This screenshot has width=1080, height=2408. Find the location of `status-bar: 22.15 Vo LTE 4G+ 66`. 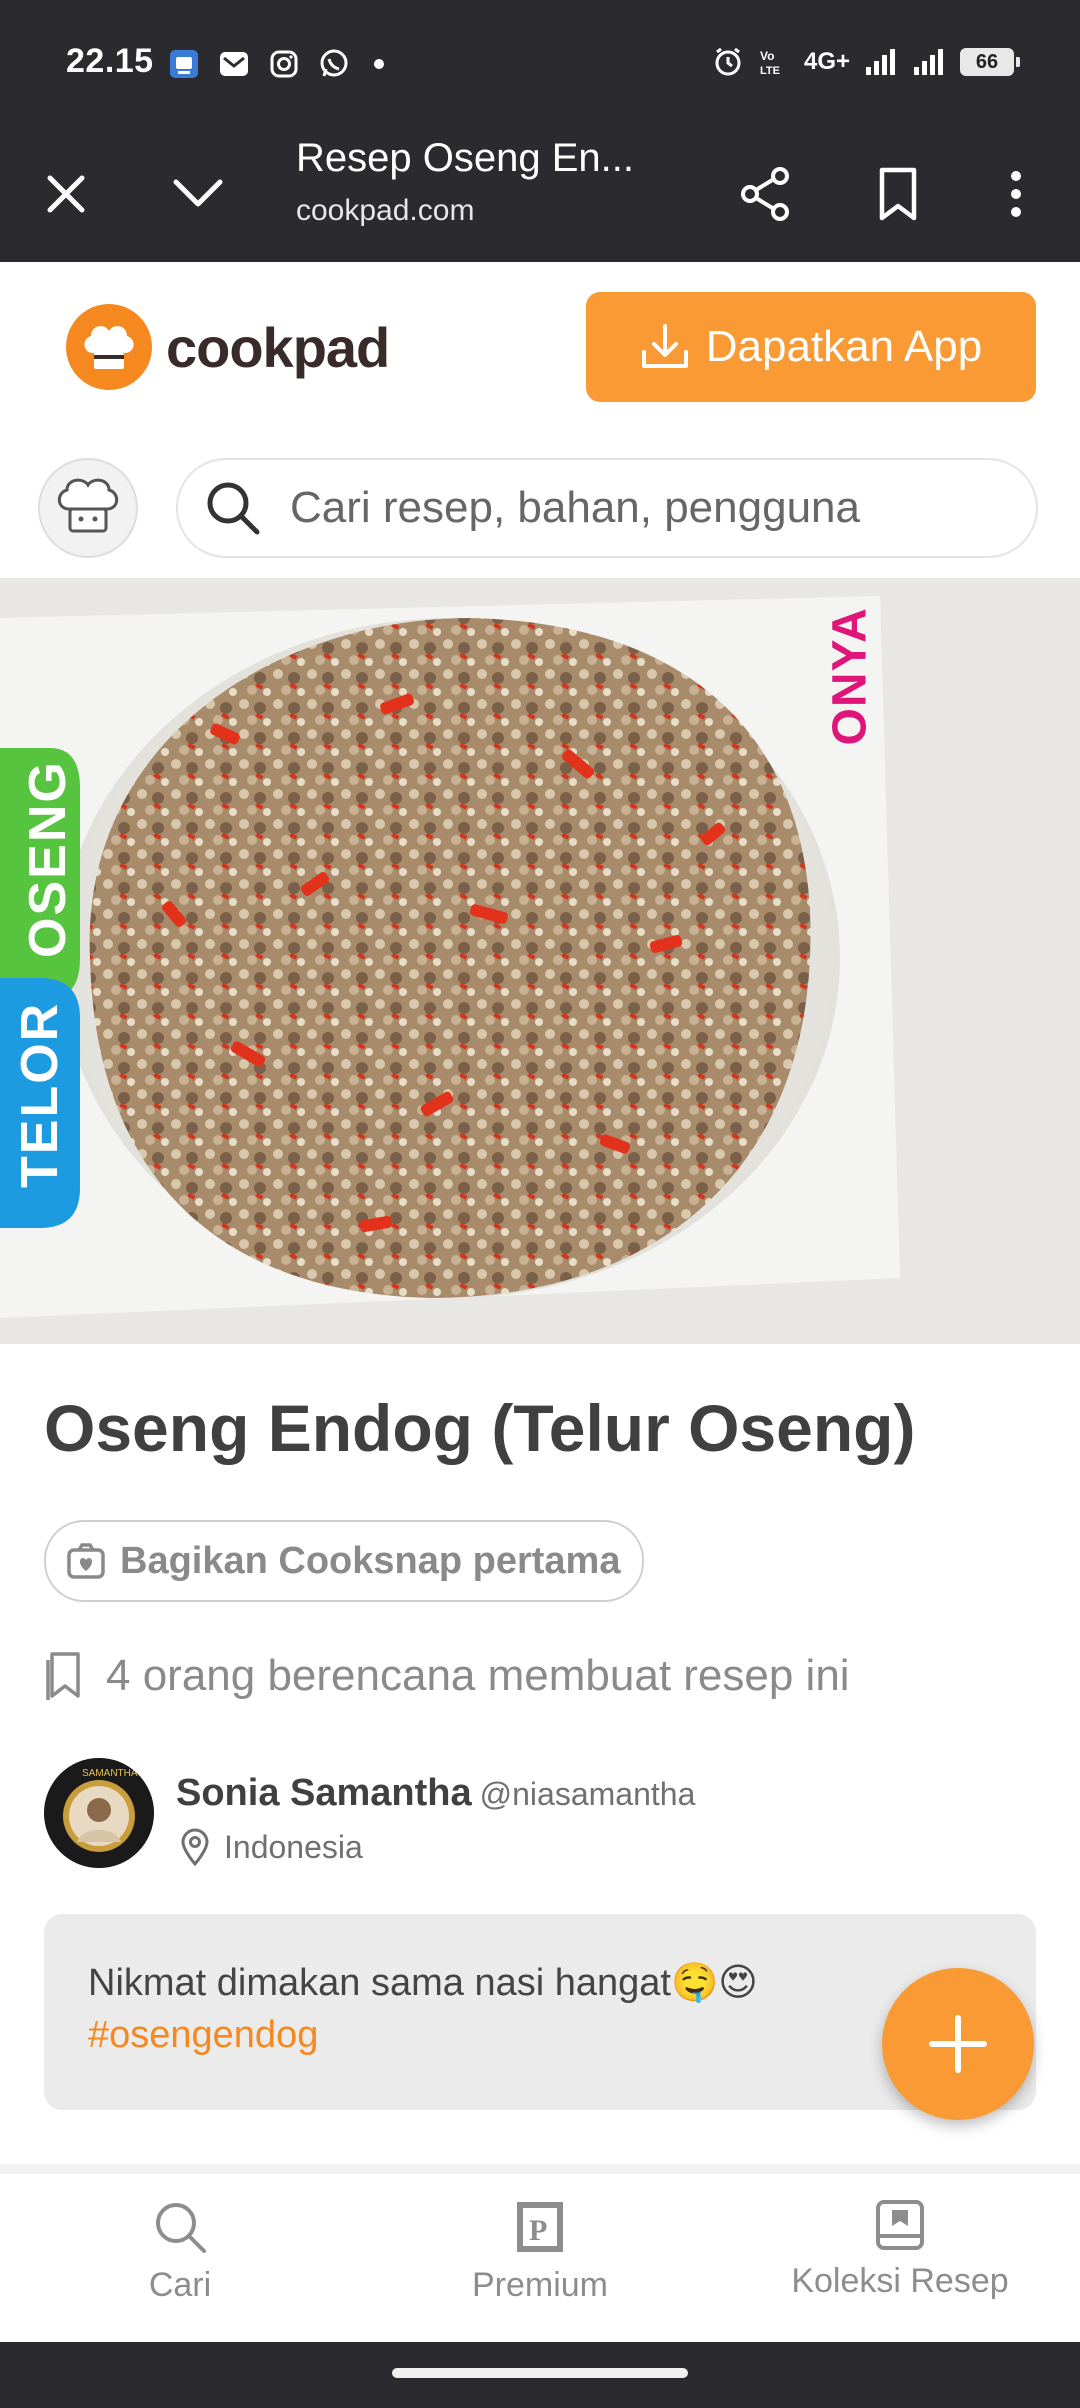

status-bar: 22.15 Vo LTE 4G+ 66 is located at coordinates (540, 64).